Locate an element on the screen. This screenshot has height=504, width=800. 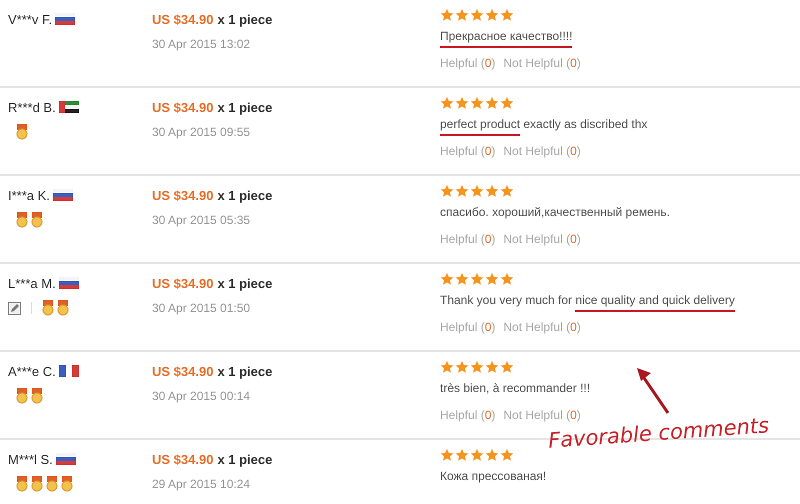
review-date: 30 Apr 2015 05:35 is located at coordinates (201, 220).